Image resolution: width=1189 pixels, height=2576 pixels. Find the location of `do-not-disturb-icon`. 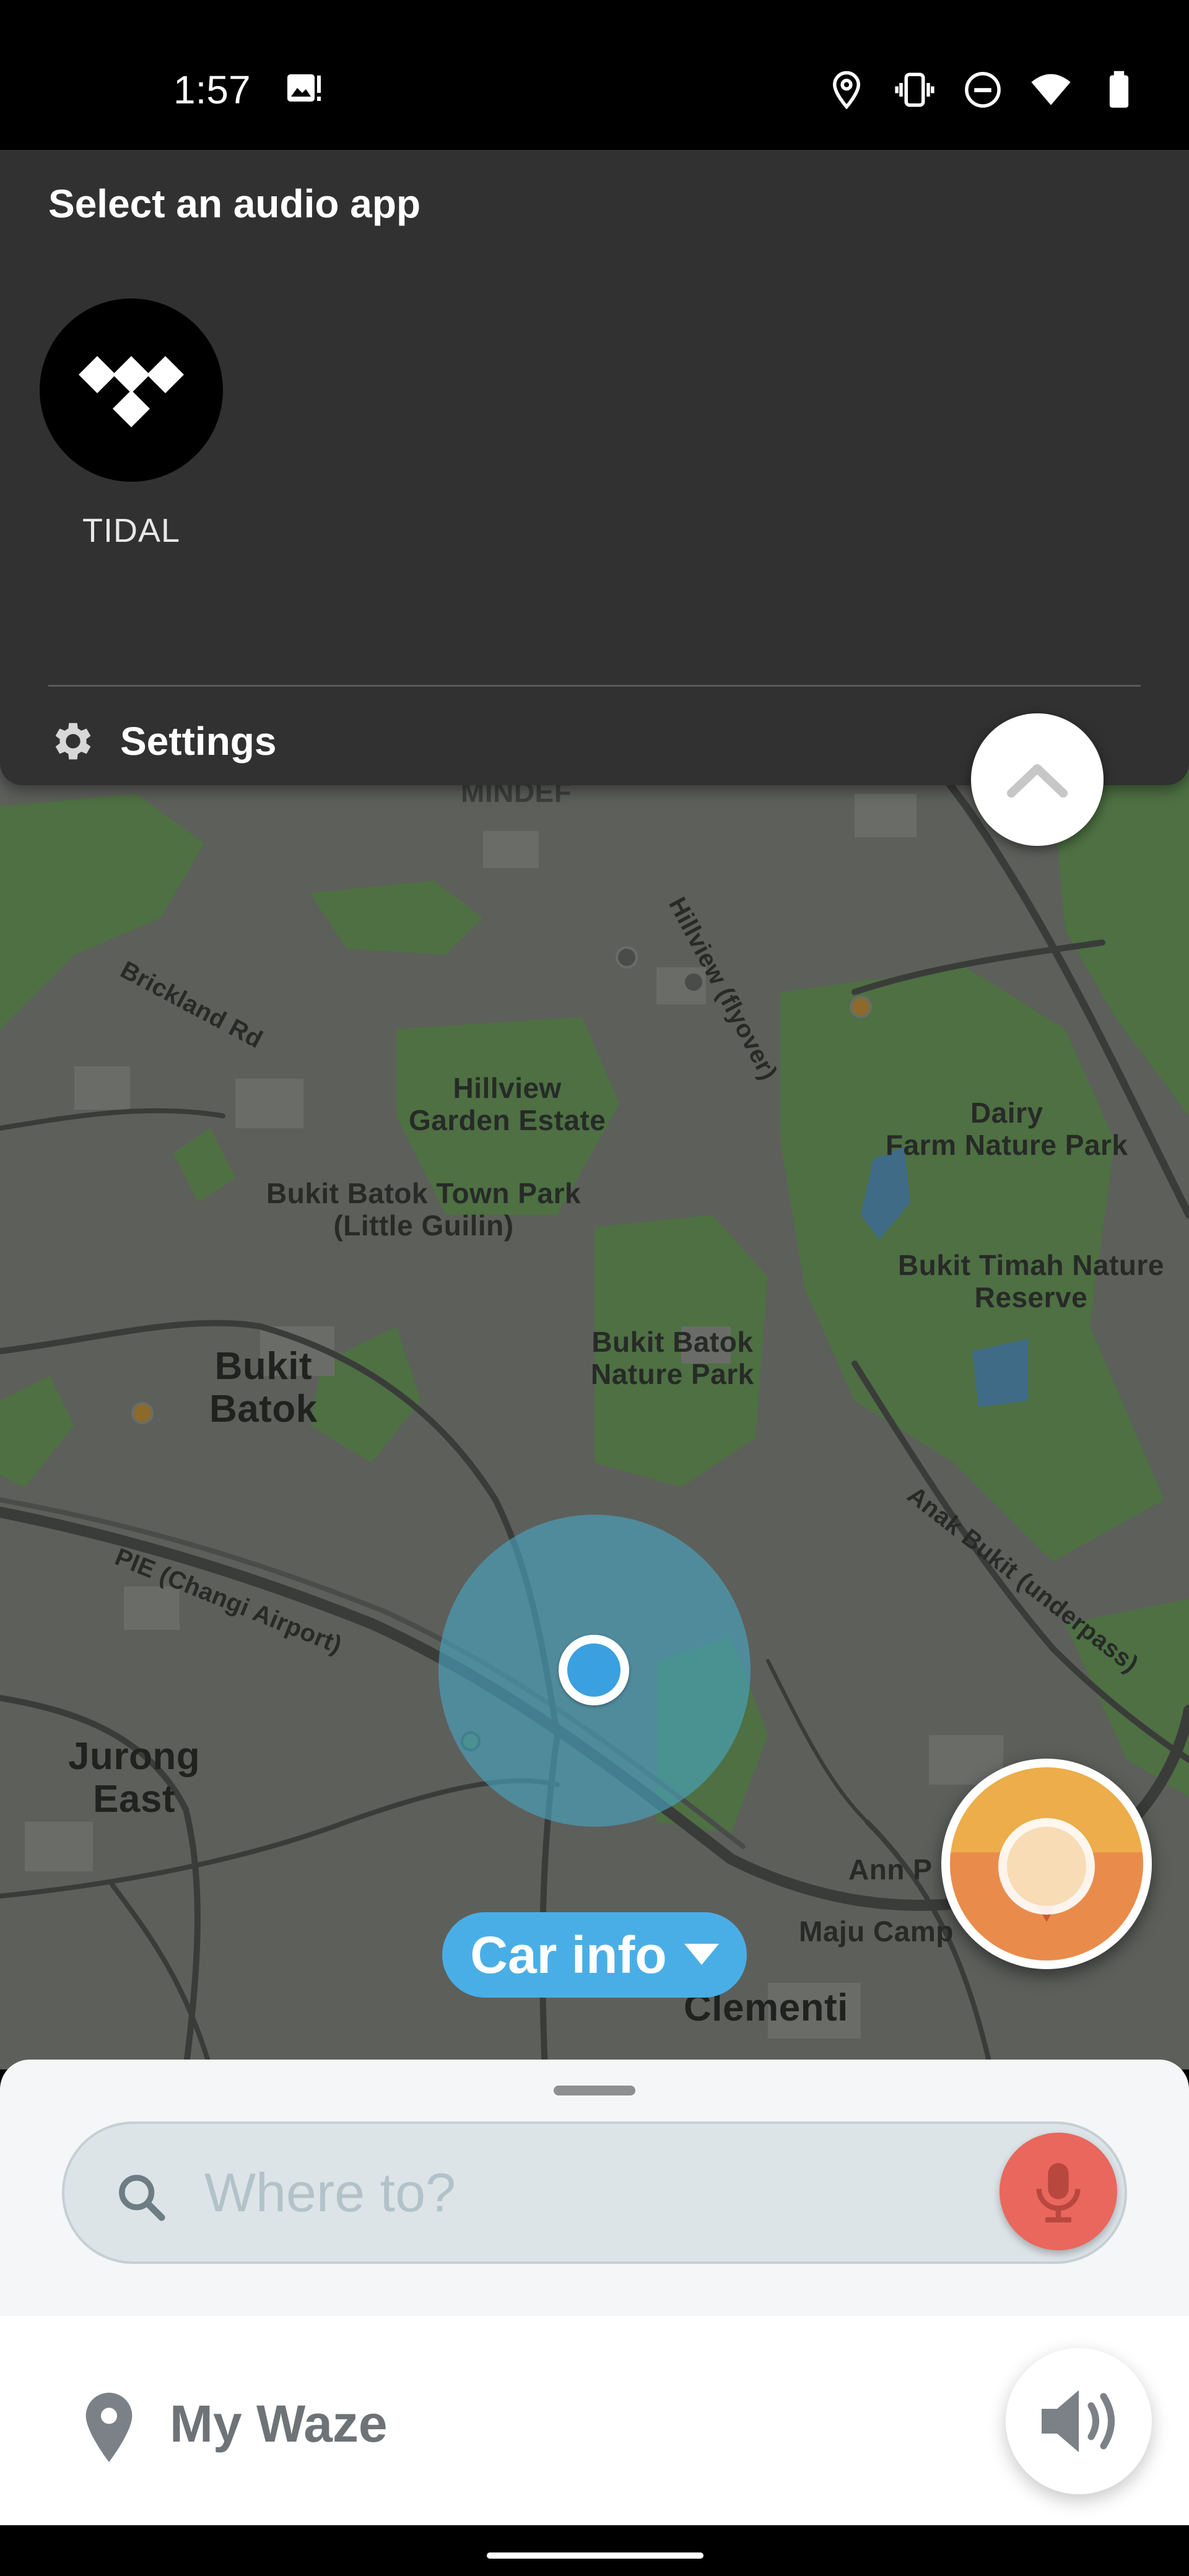

do-not-disturb-icon is located at coordinates (983, 90).